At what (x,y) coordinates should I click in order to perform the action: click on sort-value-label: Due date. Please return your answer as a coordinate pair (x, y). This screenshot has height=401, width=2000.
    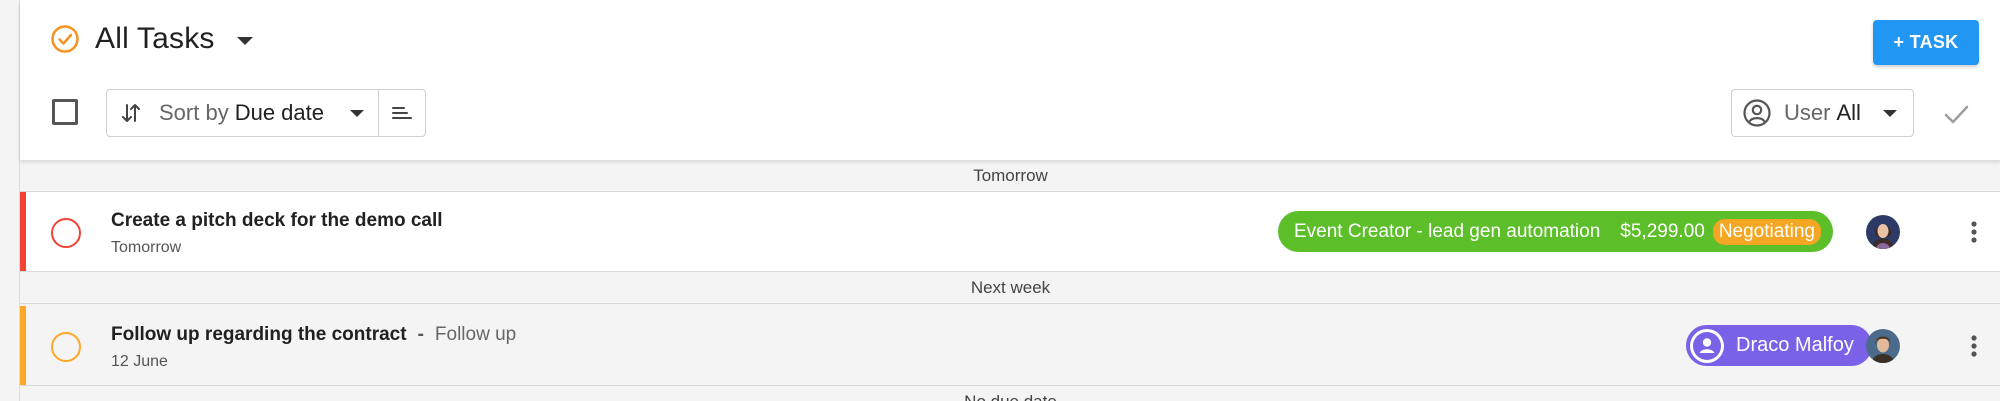
    Looking at the image, I should click on (279, 112).